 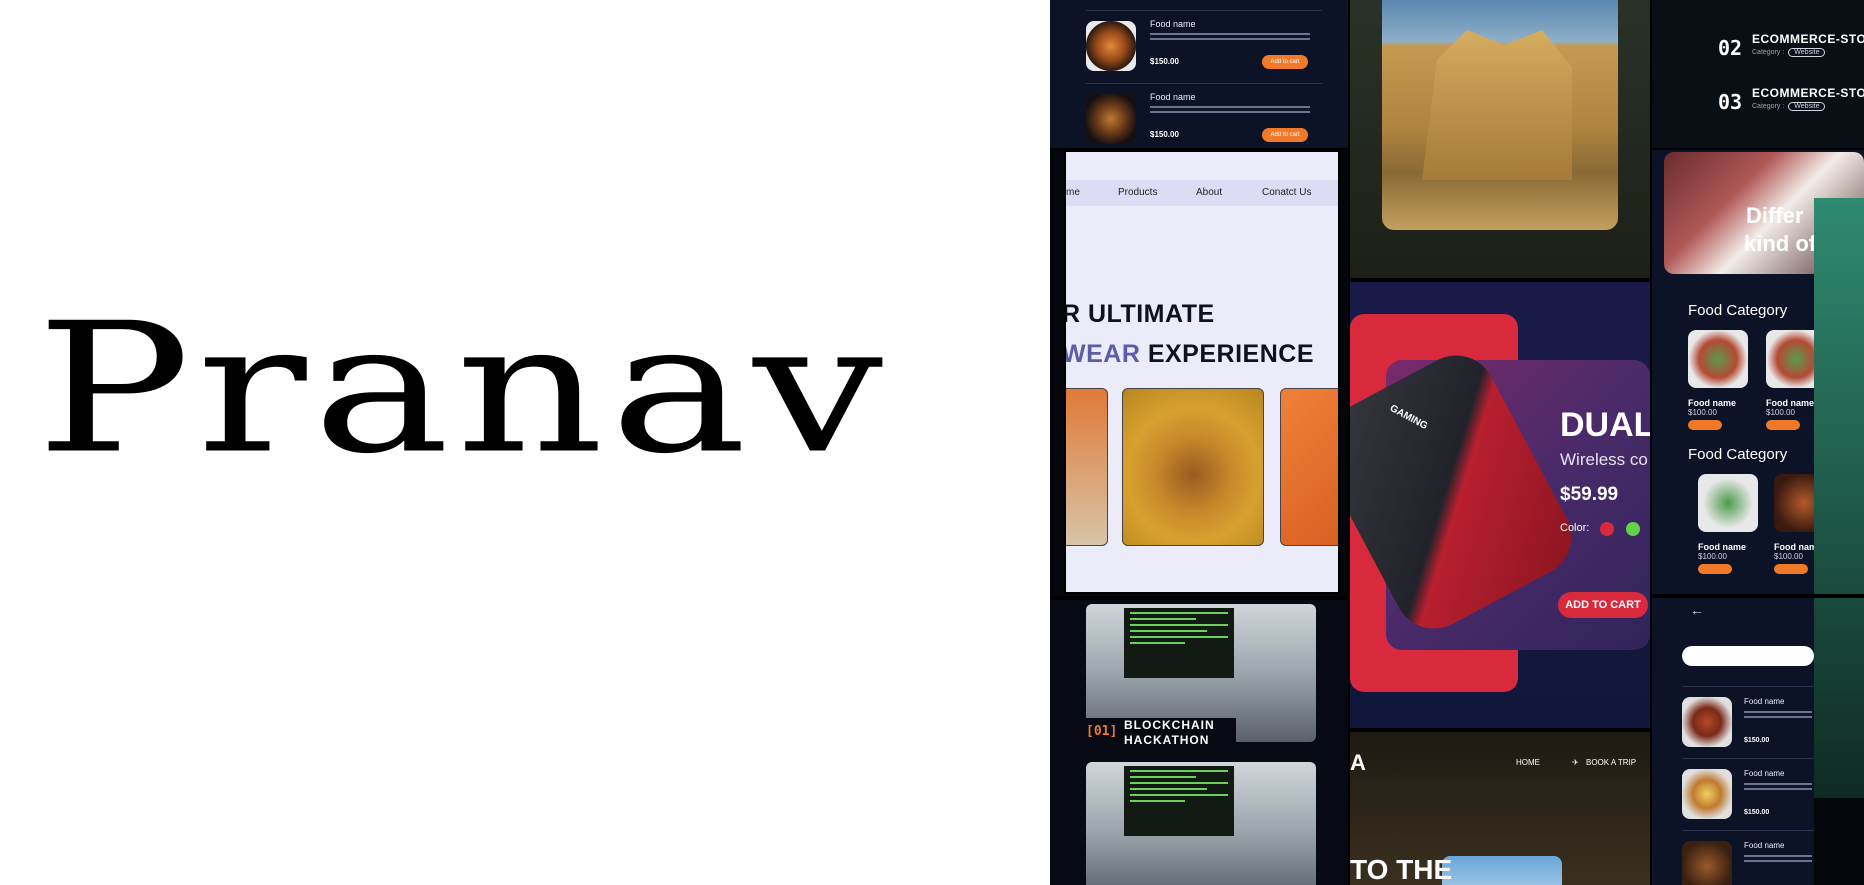 I want to click on sky-image, so click(x=1502, y=870).